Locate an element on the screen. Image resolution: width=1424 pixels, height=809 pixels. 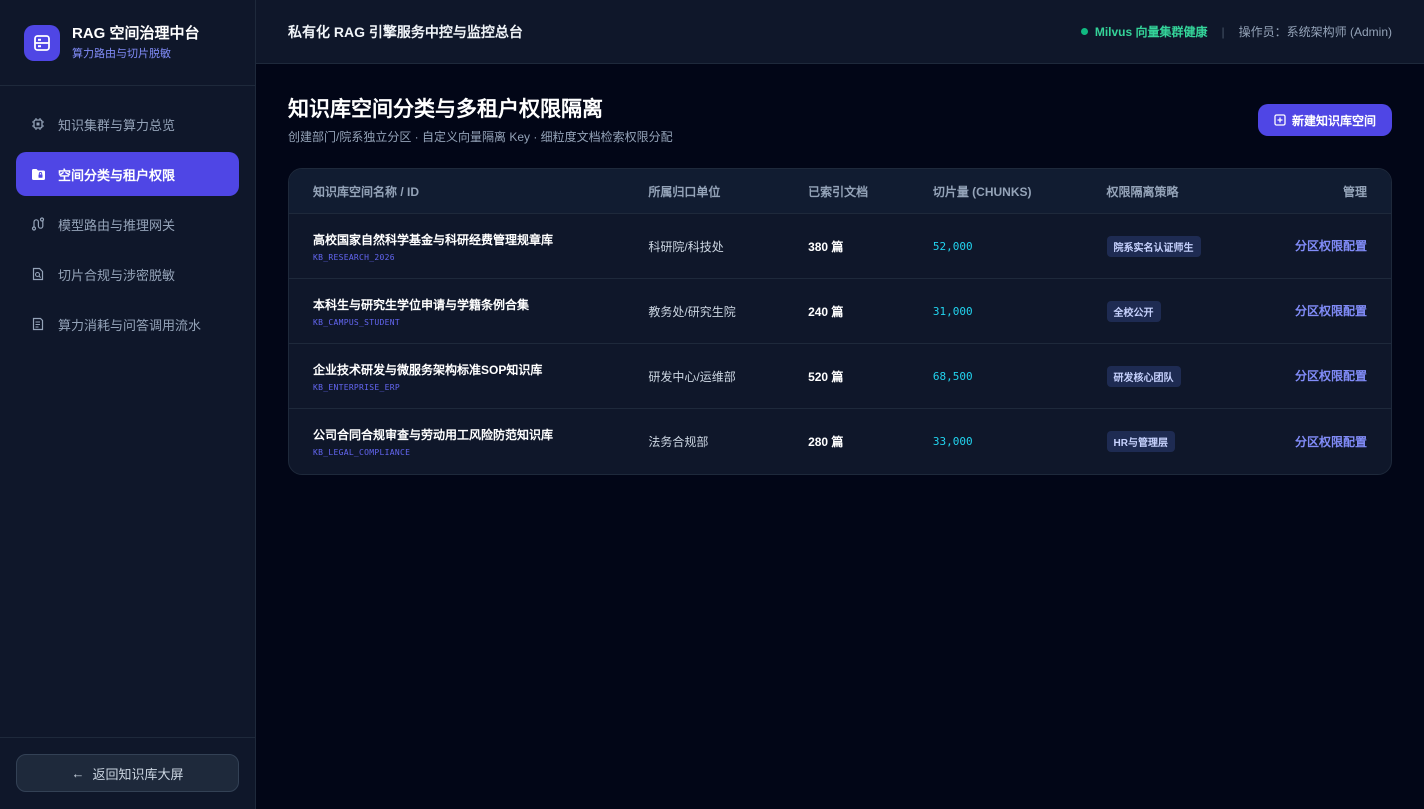
kb-chunk-count: 68,500 is located at coordinates (952, 376).